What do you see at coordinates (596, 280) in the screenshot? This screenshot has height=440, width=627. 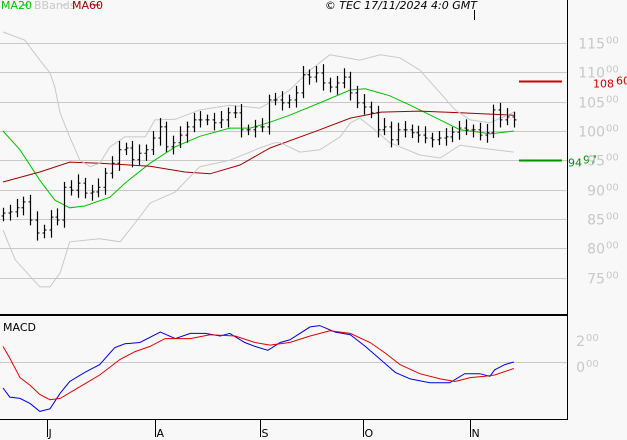 I see `price-tick-label: 75` at bounding box center [596, 280].